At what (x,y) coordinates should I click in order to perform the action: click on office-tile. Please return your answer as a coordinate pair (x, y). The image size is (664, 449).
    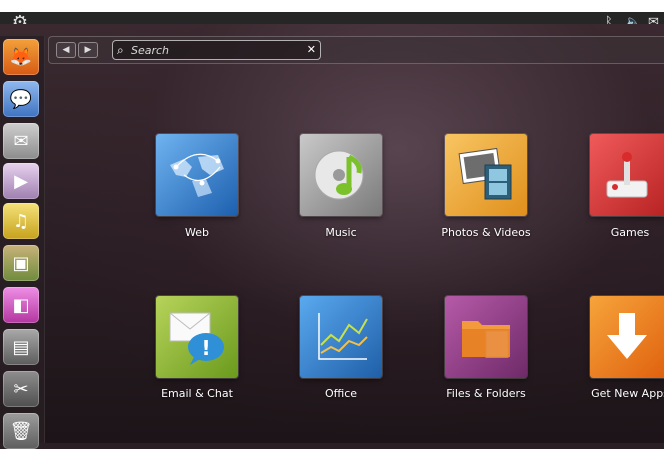
    Looking at the image, I should click on (341, 337).